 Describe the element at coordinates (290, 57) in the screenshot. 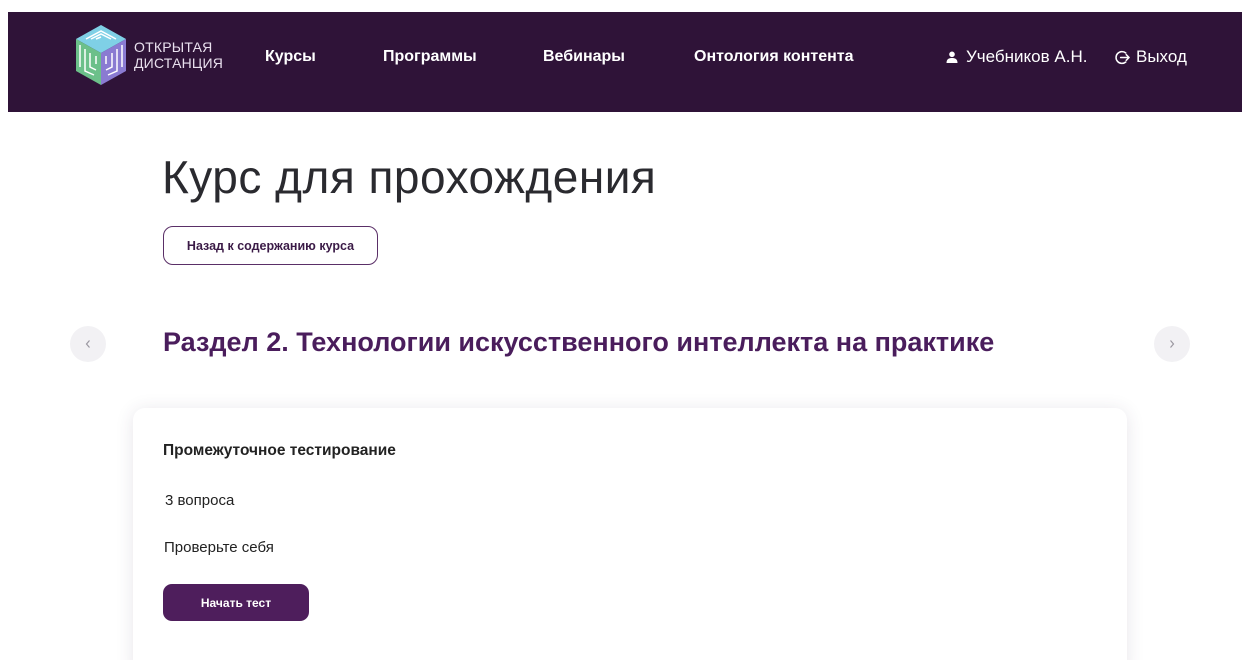

I see `nav-courses: Курсы` at that location.